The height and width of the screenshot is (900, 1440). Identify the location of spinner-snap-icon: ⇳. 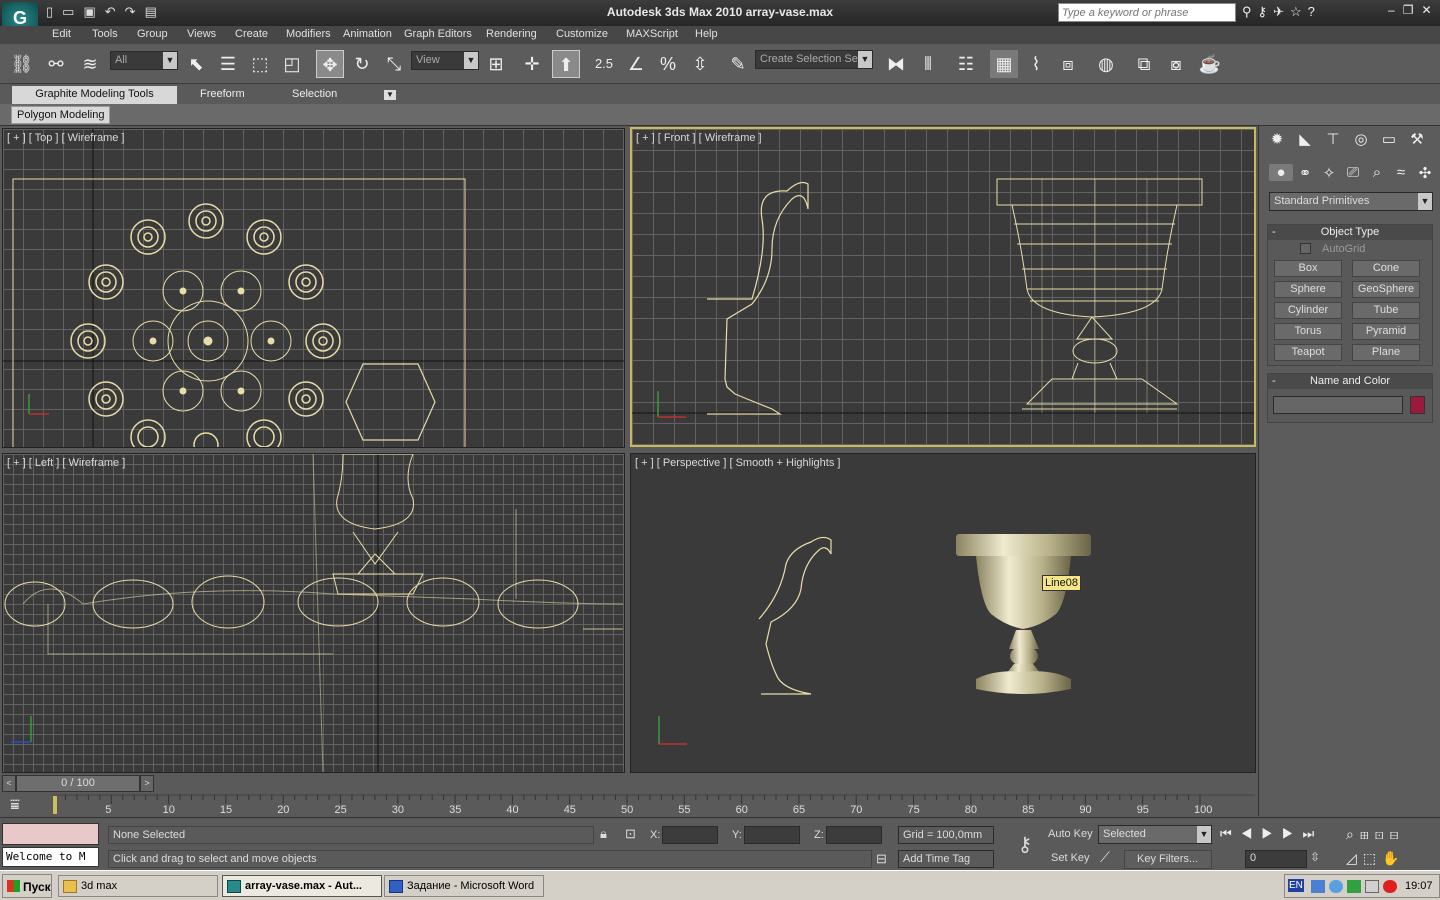
(700, 64).